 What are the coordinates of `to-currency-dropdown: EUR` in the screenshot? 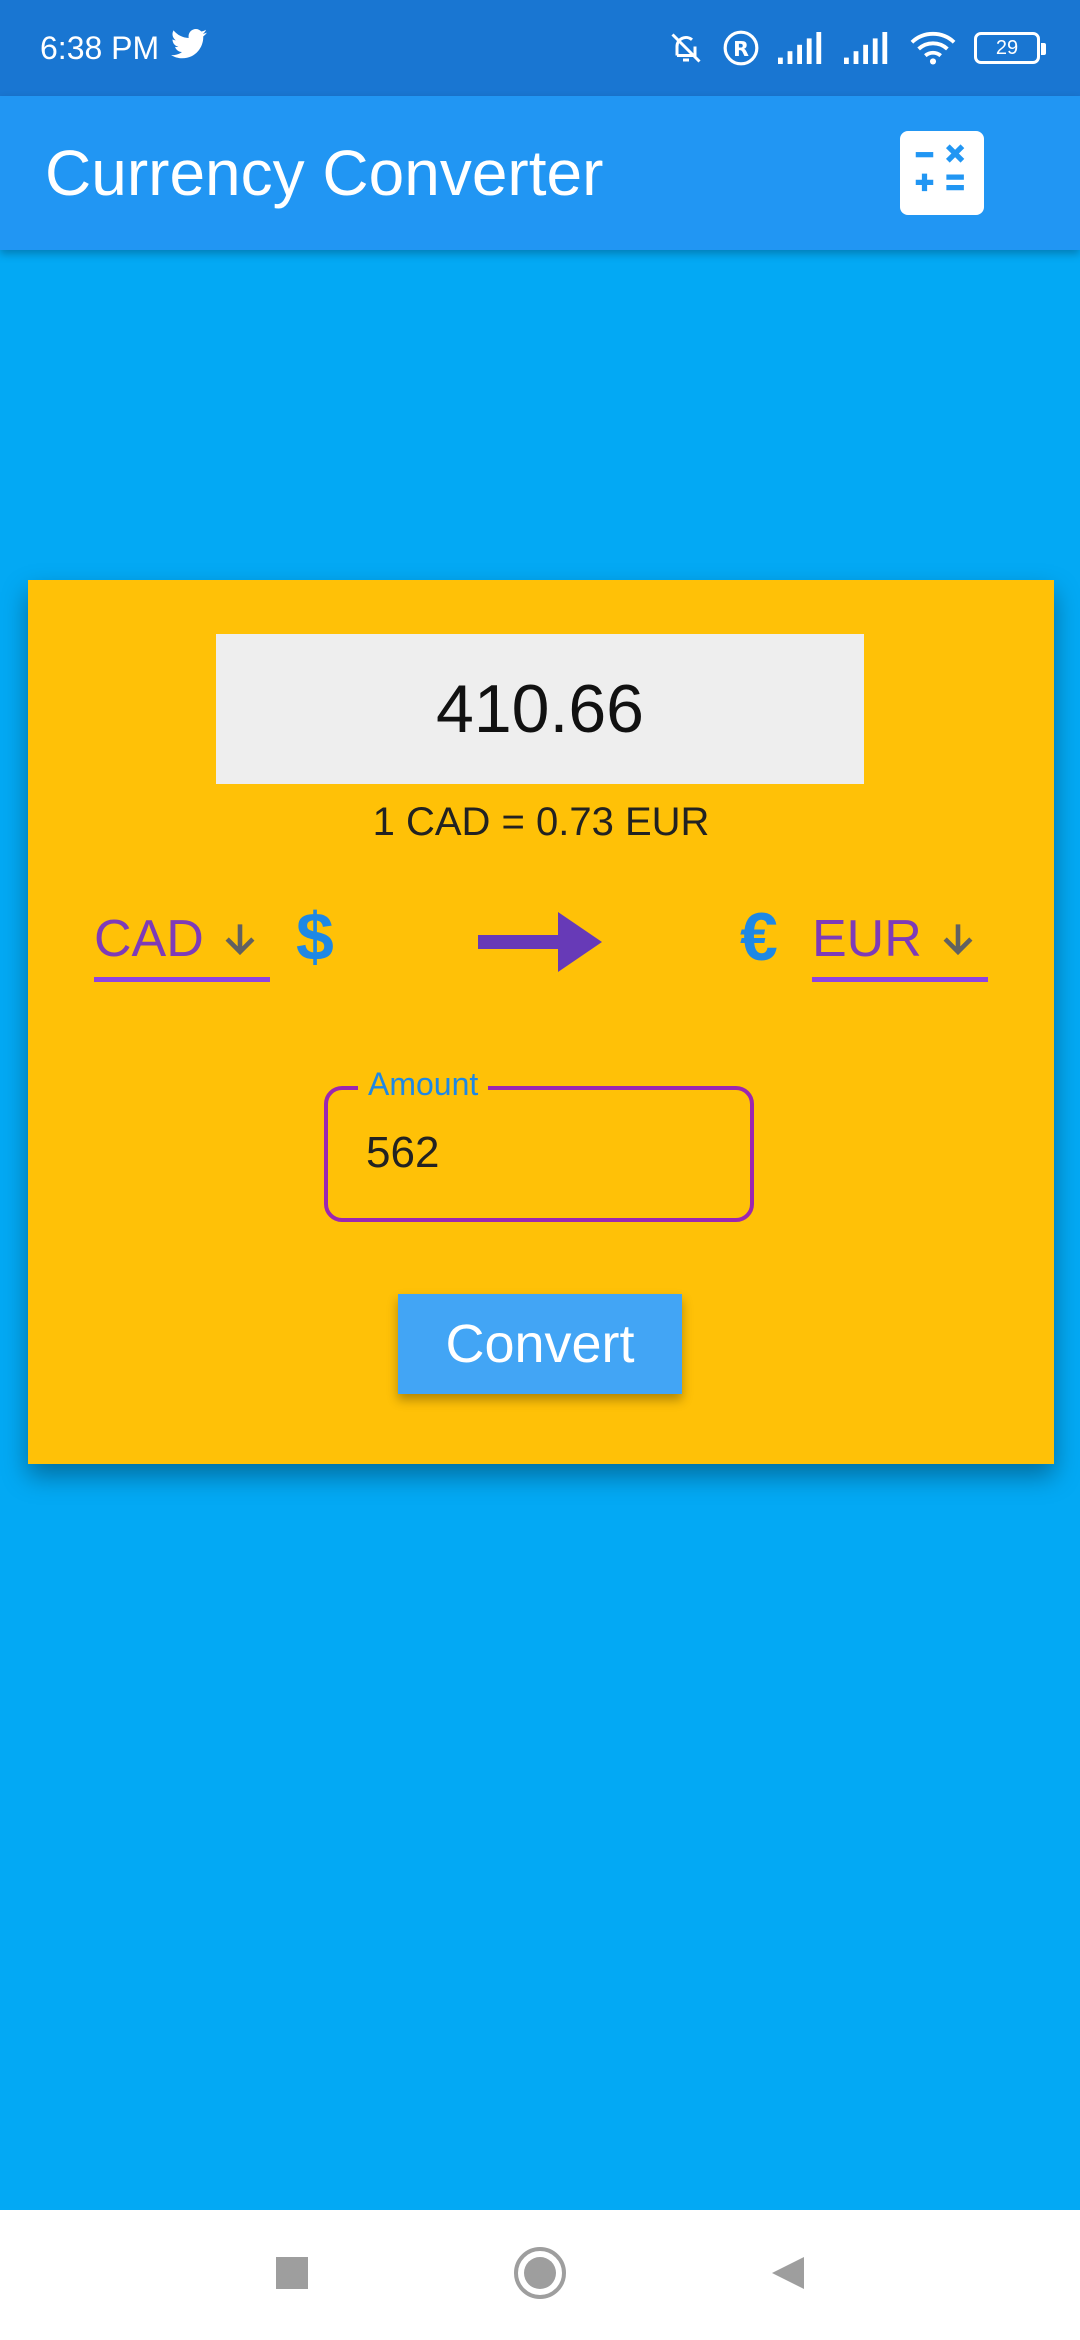 It's located at (900, 941).